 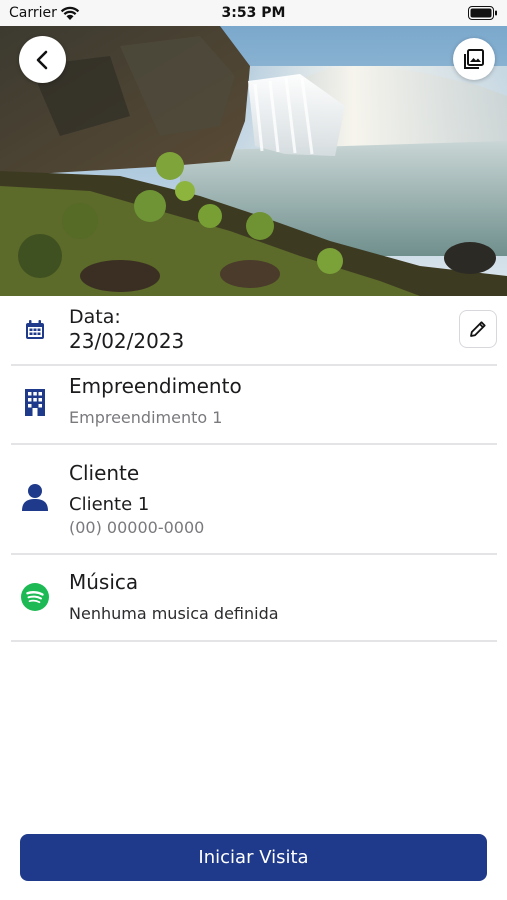 I want to click on chevron-left-icon, so click(x=41, y=59).